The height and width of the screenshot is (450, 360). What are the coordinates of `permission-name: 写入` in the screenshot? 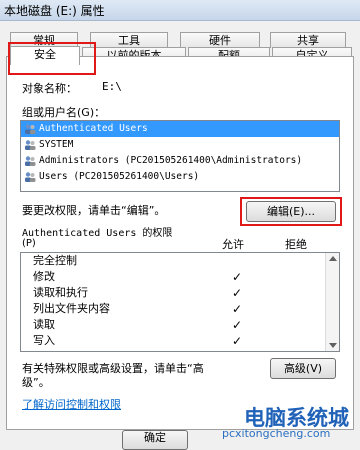 It's located at (44, 340).